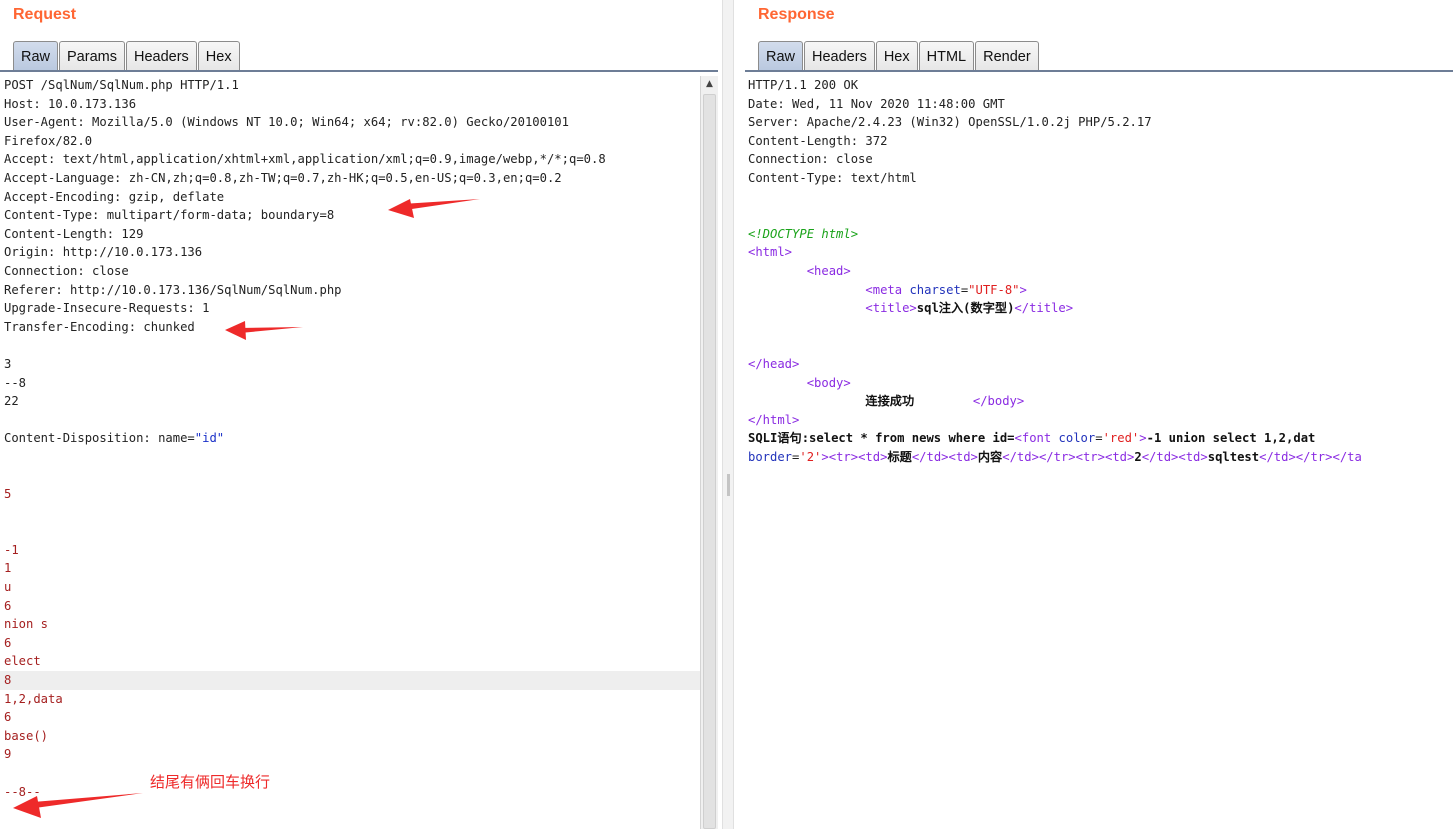 This screenshot has width=1453, height=829. What do you see at coordinates (1098, 364) in the screenshot?
I see `head-close-line: </head>` at bounding box center [1098, 364].